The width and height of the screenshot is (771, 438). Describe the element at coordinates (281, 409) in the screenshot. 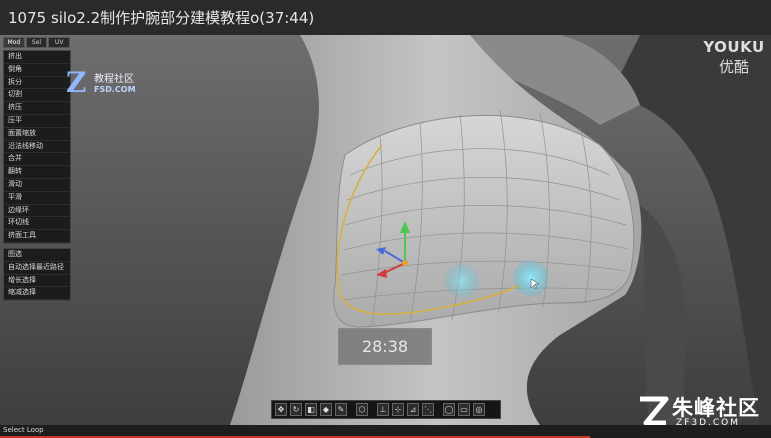

I see `move-tool-icon: ✥` at that location.